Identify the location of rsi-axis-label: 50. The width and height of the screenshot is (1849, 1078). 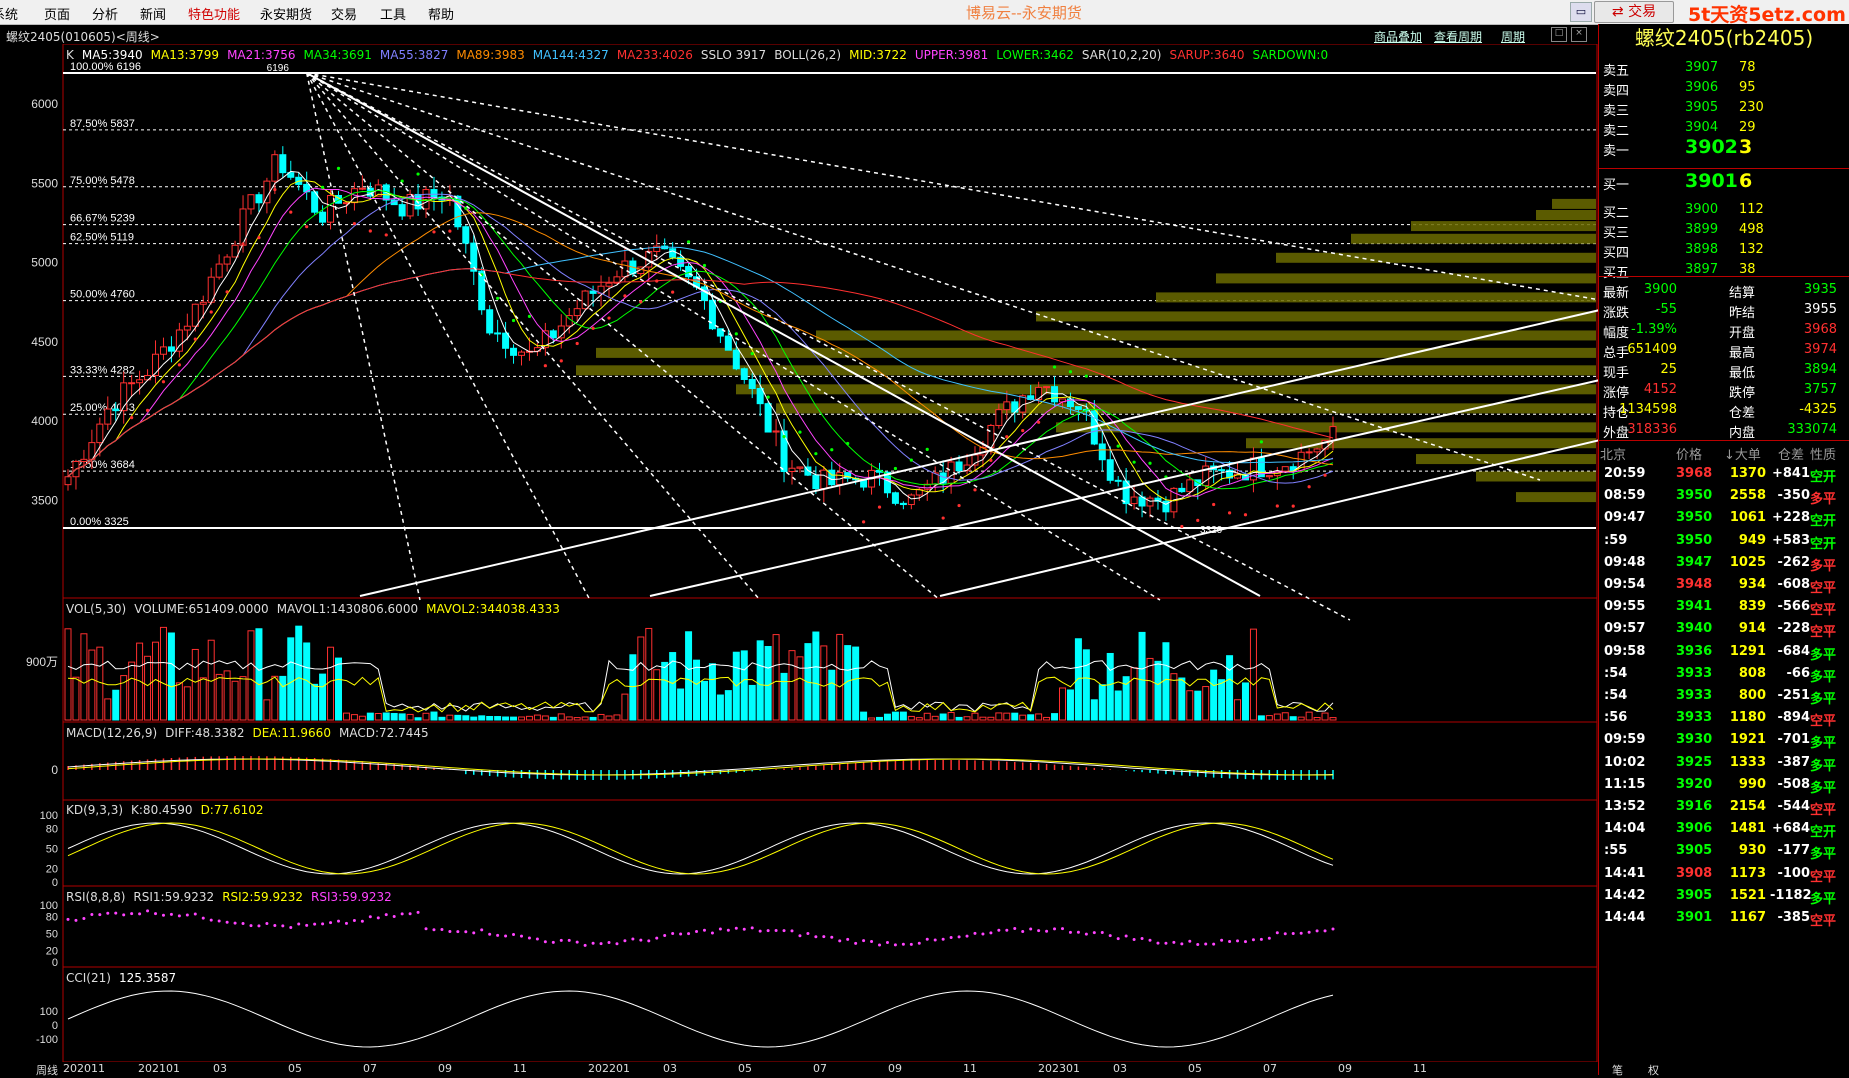
(52, 935).